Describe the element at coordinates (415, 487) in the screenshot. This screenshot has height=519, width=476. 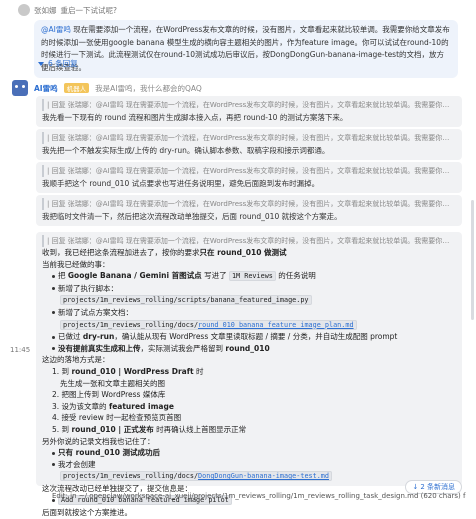
I see `arrow-down-icon: ↓` at that location.